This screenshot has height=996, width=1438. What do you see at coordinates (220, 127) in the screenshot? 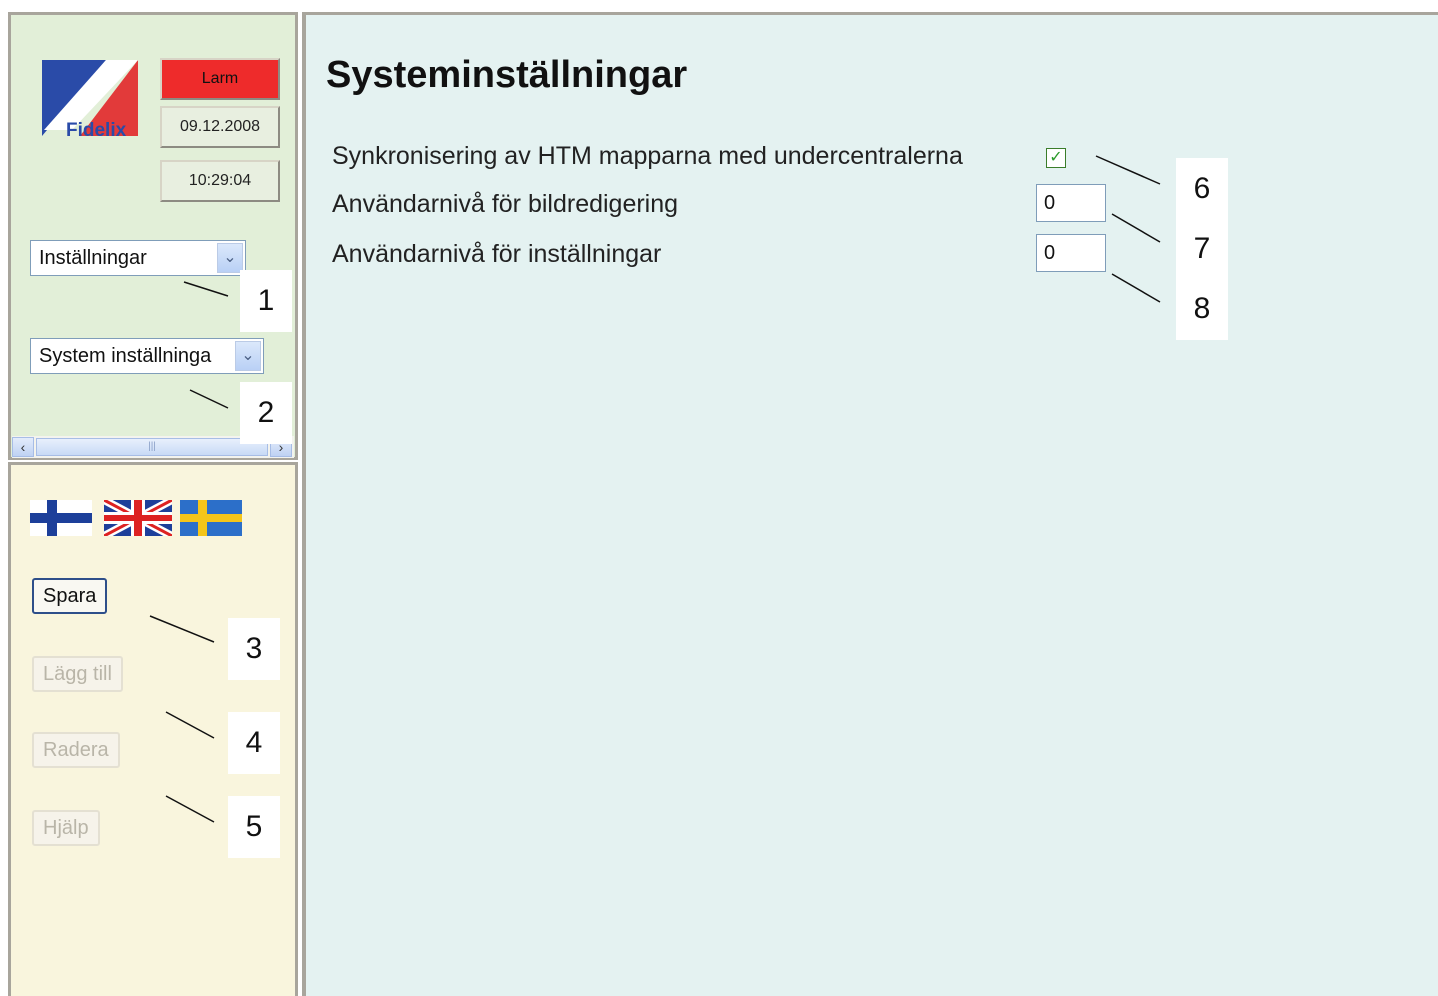
I see `date-display: 09.12.2008` at bounding box center [220, 127].